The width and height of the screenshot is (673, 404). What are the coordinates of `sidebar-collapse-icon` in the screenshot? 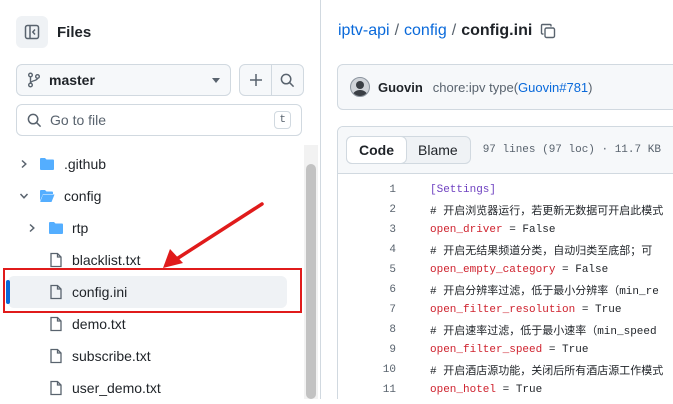 It's located at (32, 32).